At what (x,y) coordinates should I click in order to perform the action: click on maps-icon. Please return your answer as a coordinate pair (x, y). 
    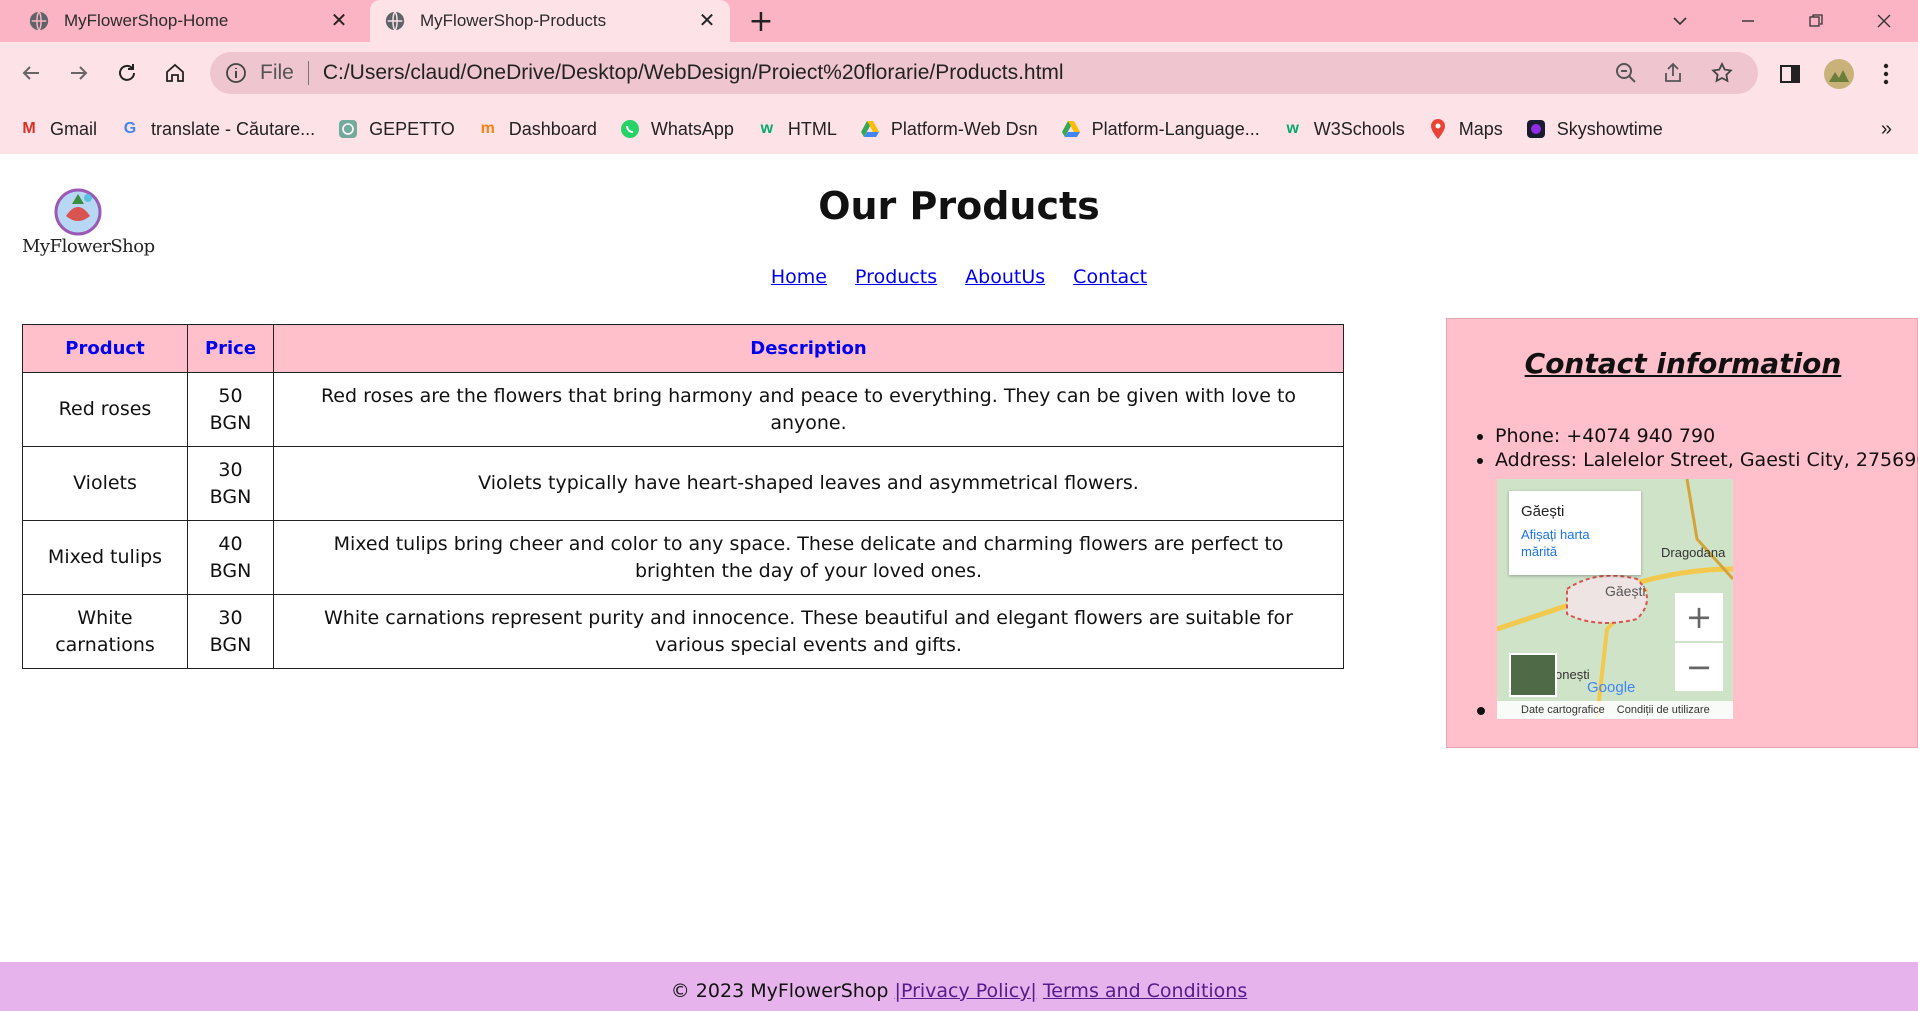
    Looking at the image, I should click on (1438, 129).